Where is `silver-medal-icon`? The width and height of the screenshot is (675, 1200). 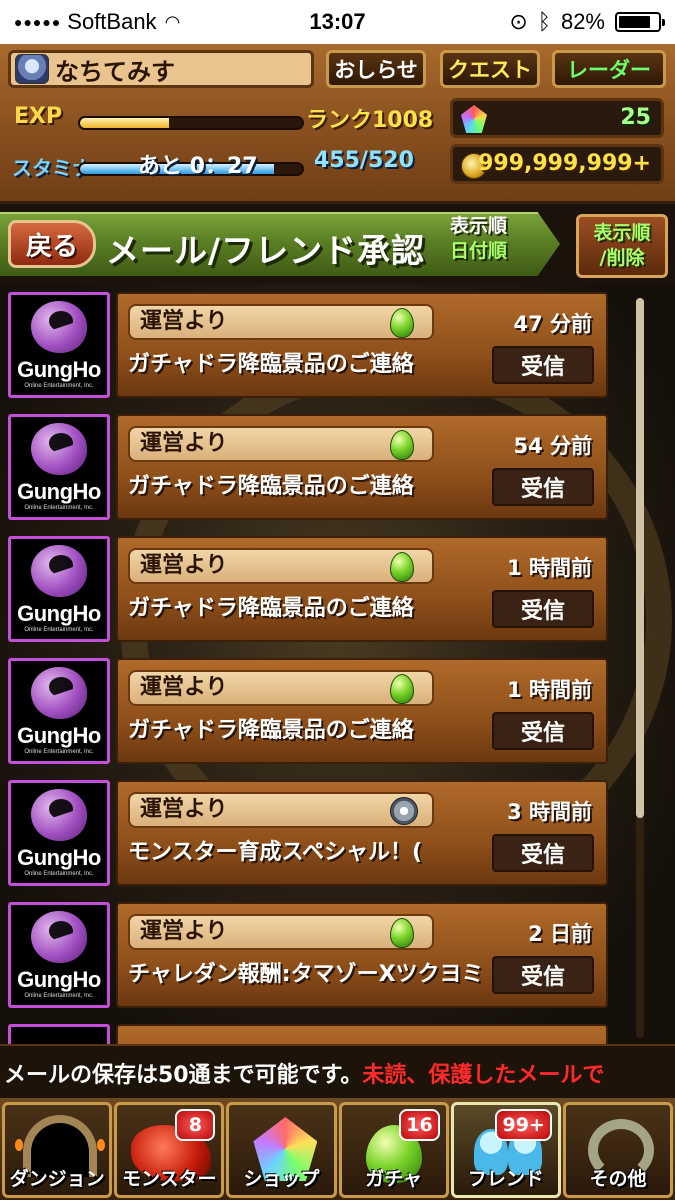
silver-medal-icon is located at coordinates (404, 811).